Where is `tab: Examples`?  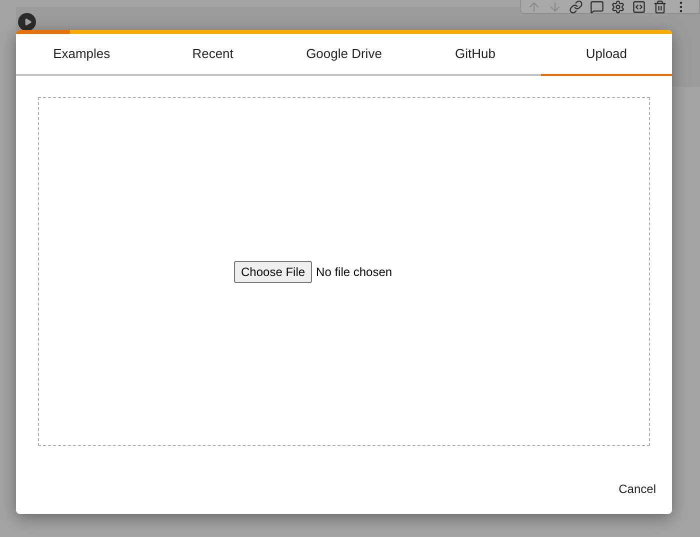 tab: Examples is located at coordinates (82, 55).